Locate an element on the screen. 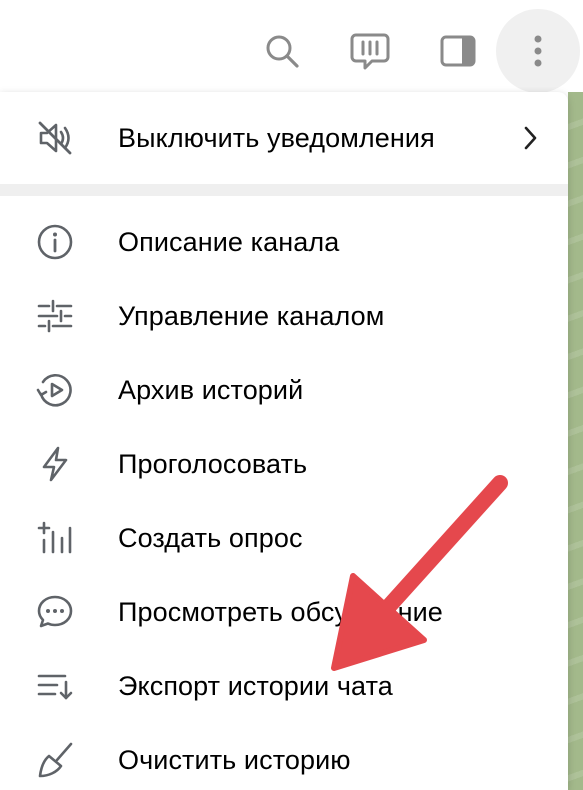  search-button is located at coordinates (282, 51).